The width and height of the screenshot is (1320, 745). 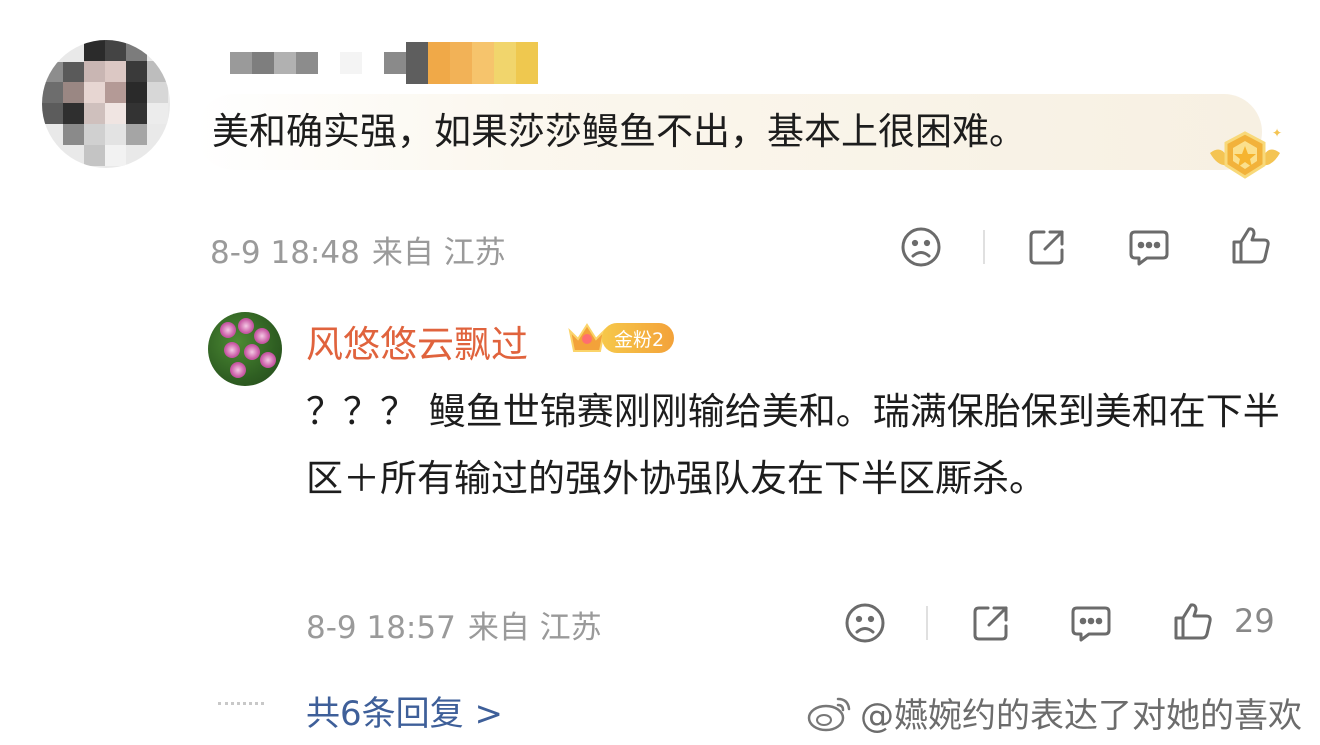 I want to click on fan-badge: 金粉2, so click(x=620, y=338).